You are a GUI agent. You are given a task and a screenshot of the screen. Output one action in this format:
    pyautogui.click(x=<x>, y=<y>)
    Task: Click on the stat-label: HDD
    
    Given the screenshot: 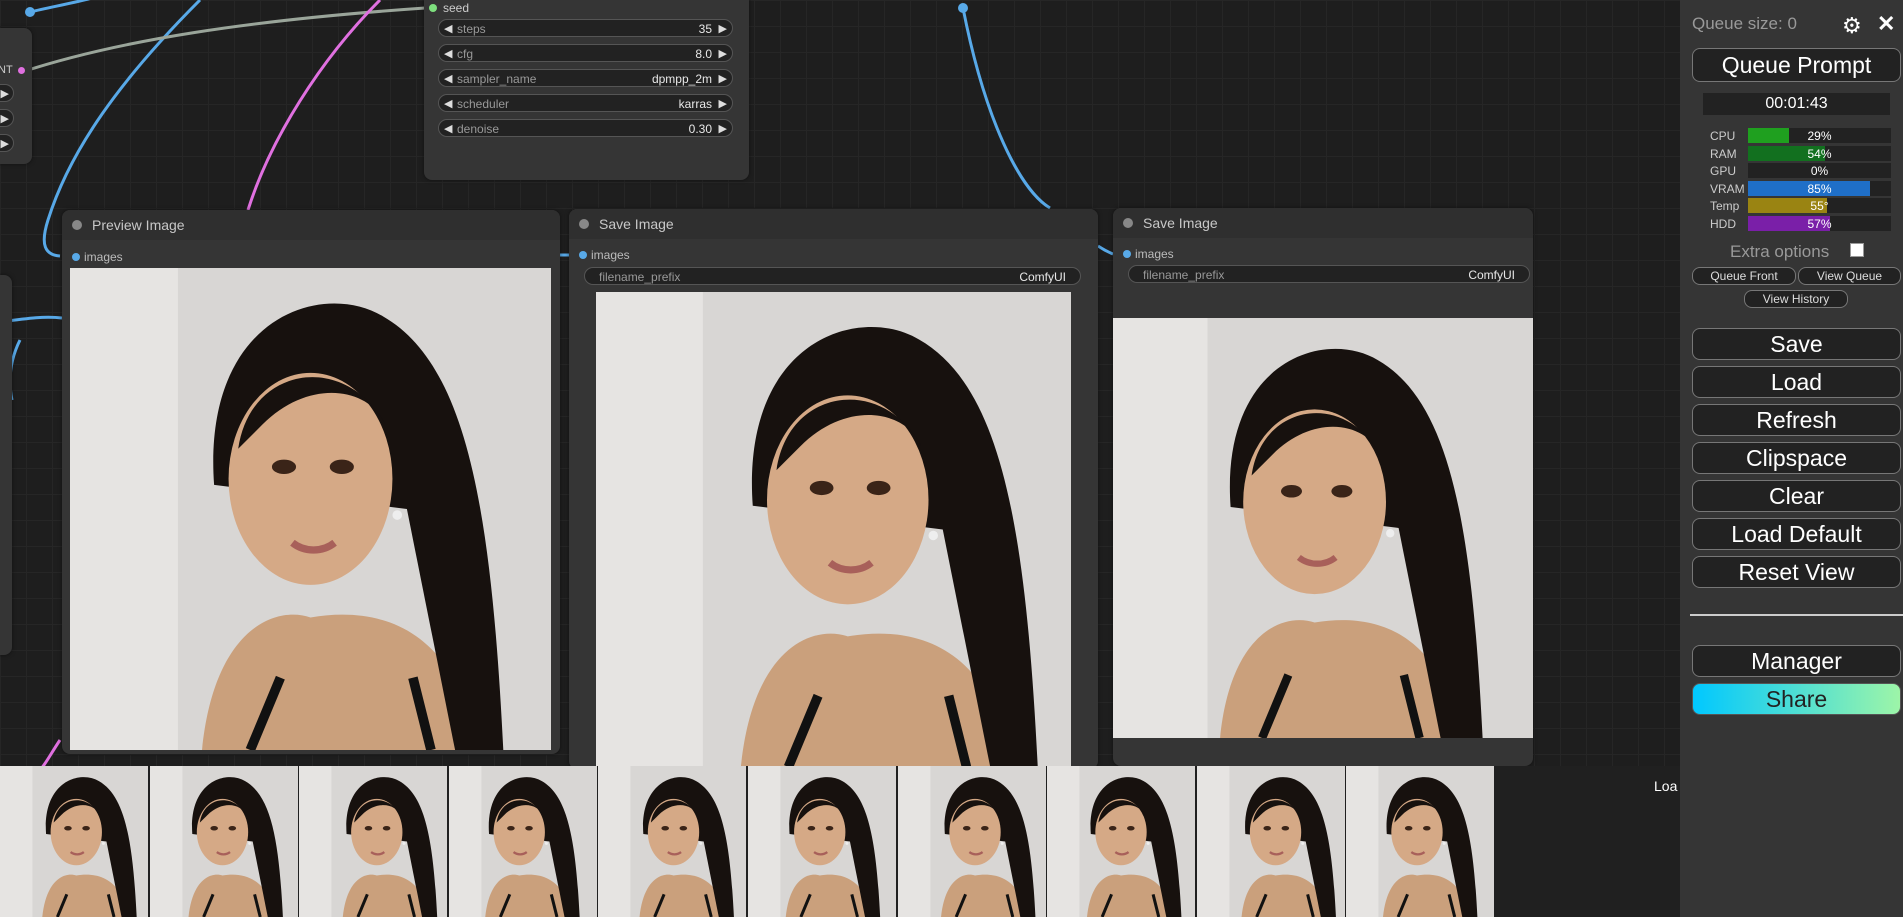 What is the action you would take?
    pyautogui.click(x=1723, y=223)
    